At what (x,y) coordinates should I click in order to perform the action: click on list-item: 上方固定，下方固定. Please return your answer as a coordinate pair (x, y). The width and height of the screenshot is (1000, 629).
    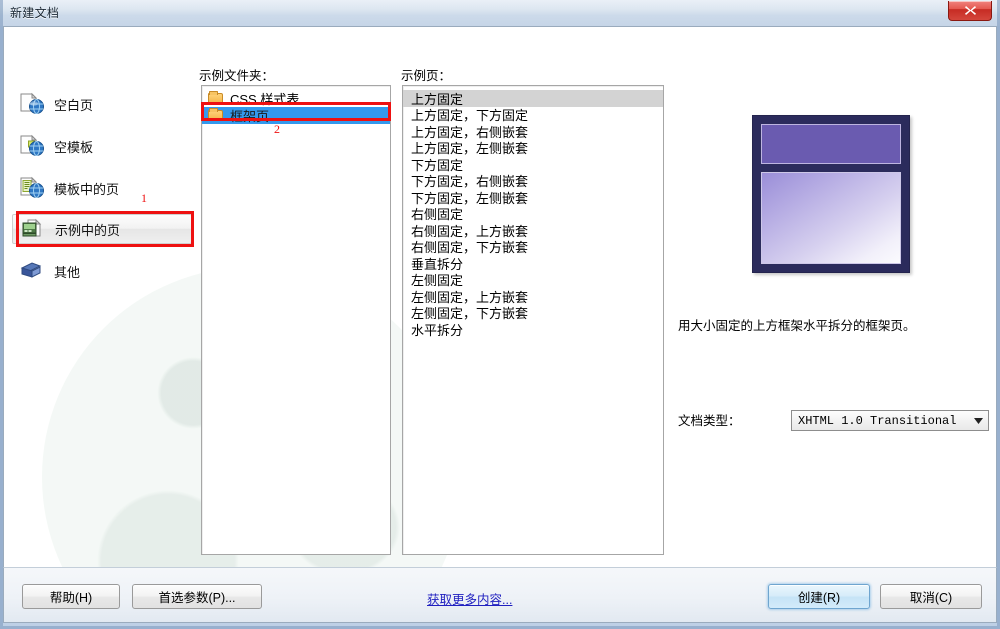
    Looking at the image, I should click on (533, 115).